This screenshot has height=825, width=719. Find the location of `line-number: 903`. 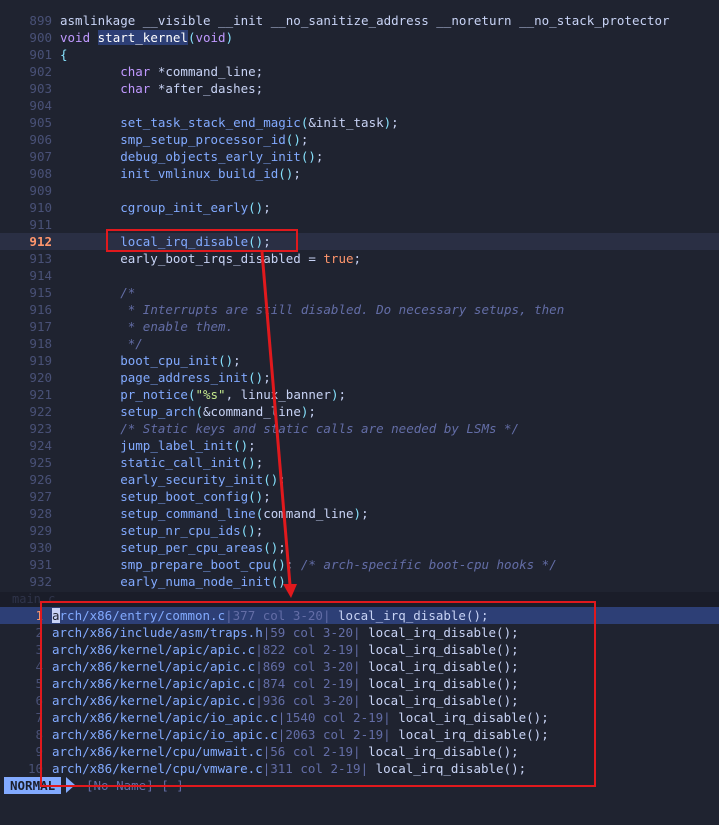

line-number: 903 is located at coordinates (40, 88).